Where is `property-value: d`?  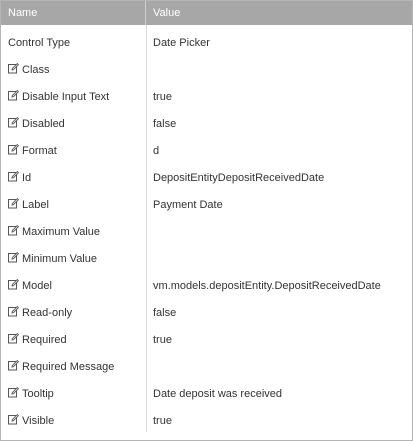
property-value: d is located at coordinates (280, 146).